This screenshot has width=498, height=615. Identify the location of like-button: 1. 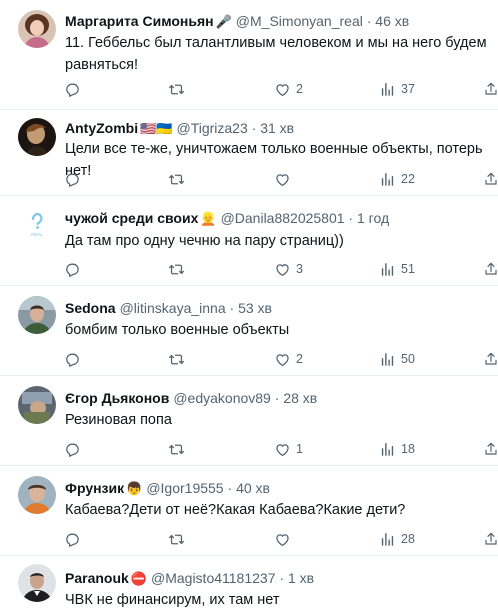
(288, 449).